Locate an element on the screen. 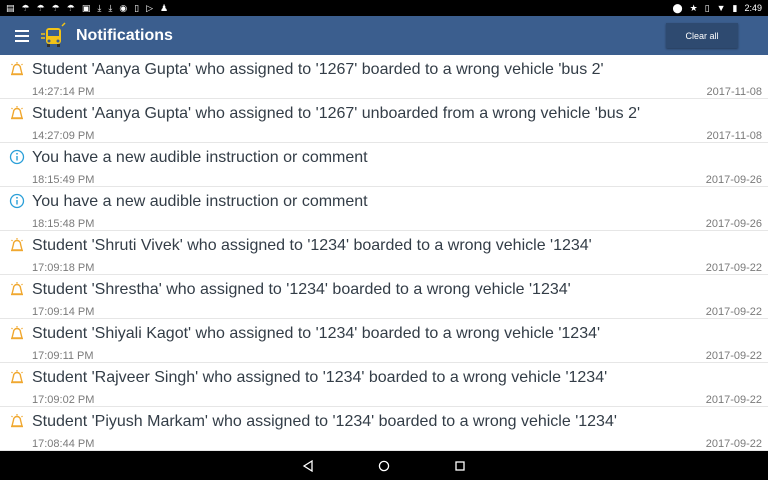 This screenshot has width=768, height=480. home-button is located at coordinates (384, 466).